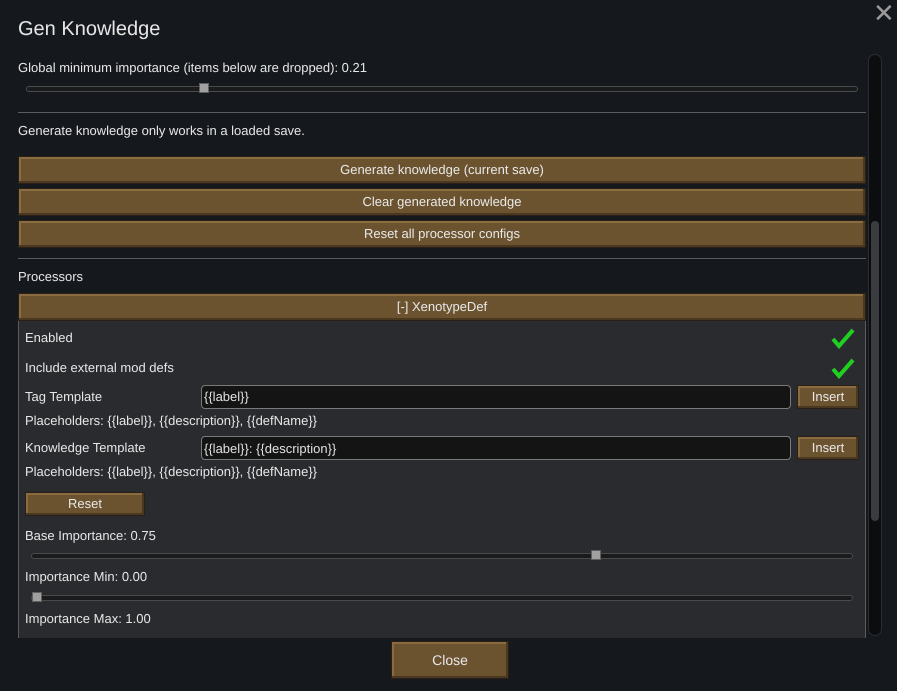 This screenshot has height=691, width=897. I want to click on section-heading: Processors, so click(51, 277).